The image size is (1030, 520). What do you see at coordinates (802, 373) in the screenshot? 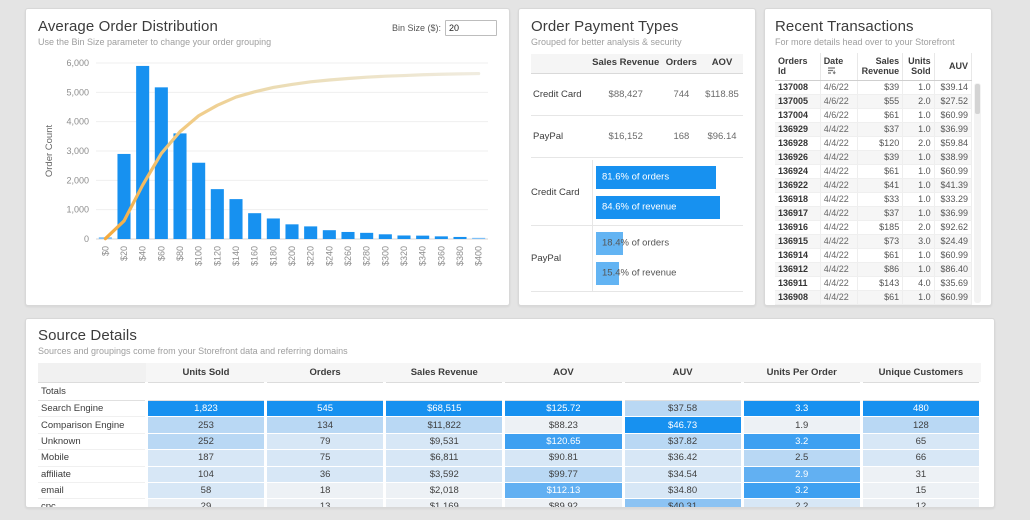
I see `sources-col-header-units-per-order: Units Per Order` at bounding box center [802, 373].